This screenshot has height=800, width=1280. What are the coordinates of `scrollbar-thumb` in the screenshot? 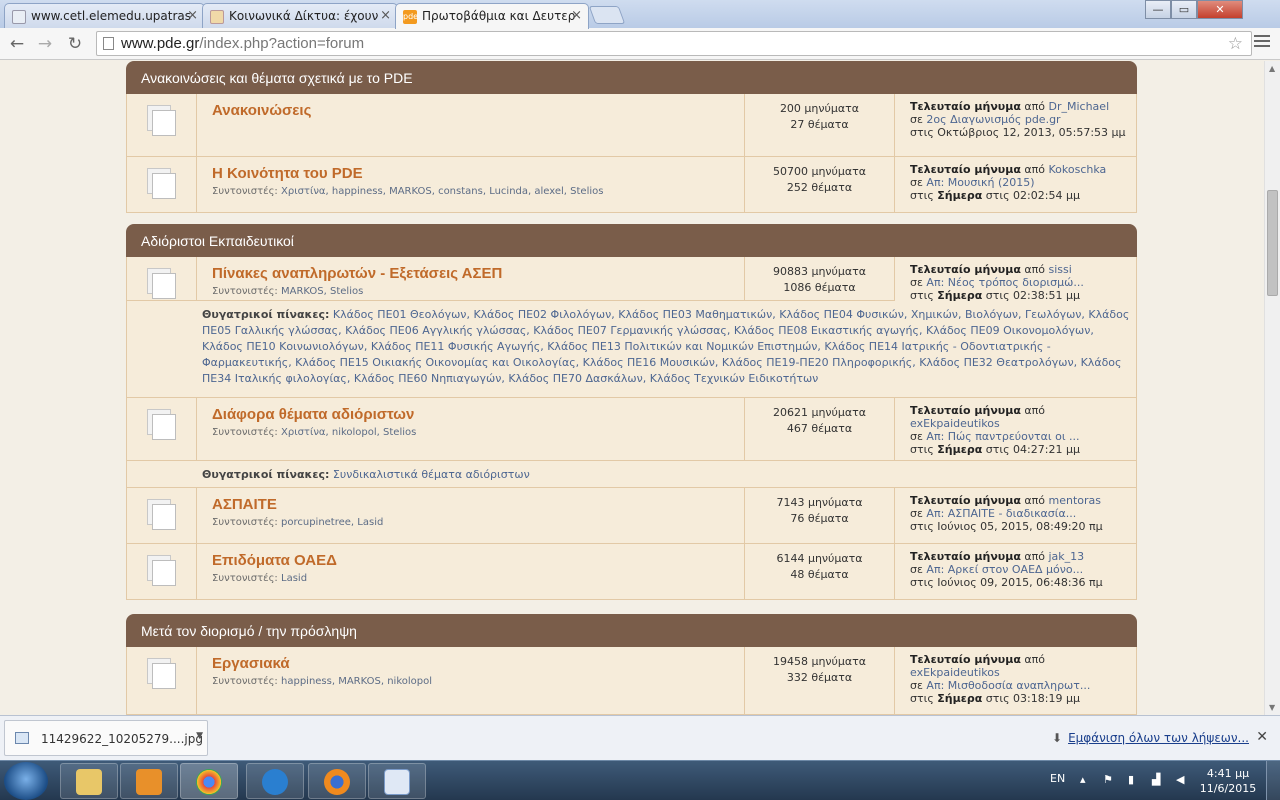 It's located at (1272, 243).